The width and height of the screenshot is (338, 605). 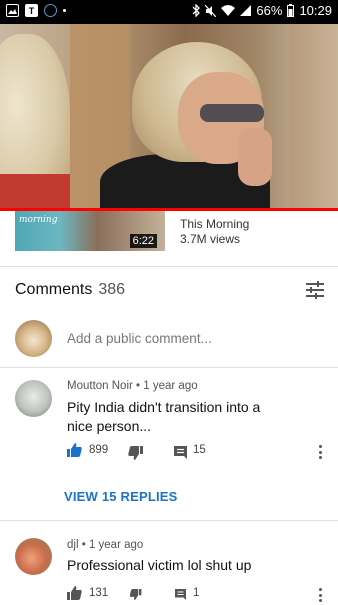 What do you see at coordinates (33, 338) in the screenshot?
I see `my-avatar` at bounding box center [33, 338].